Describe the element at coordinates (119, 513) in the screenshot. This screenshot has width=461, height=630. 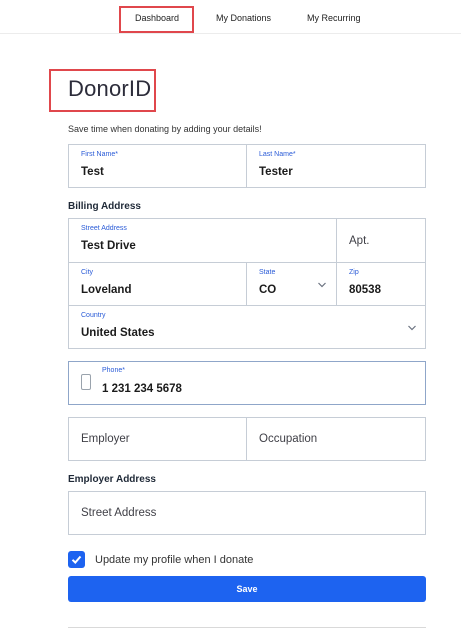
I see `employer-street-placeholder: Street Address` at that location.